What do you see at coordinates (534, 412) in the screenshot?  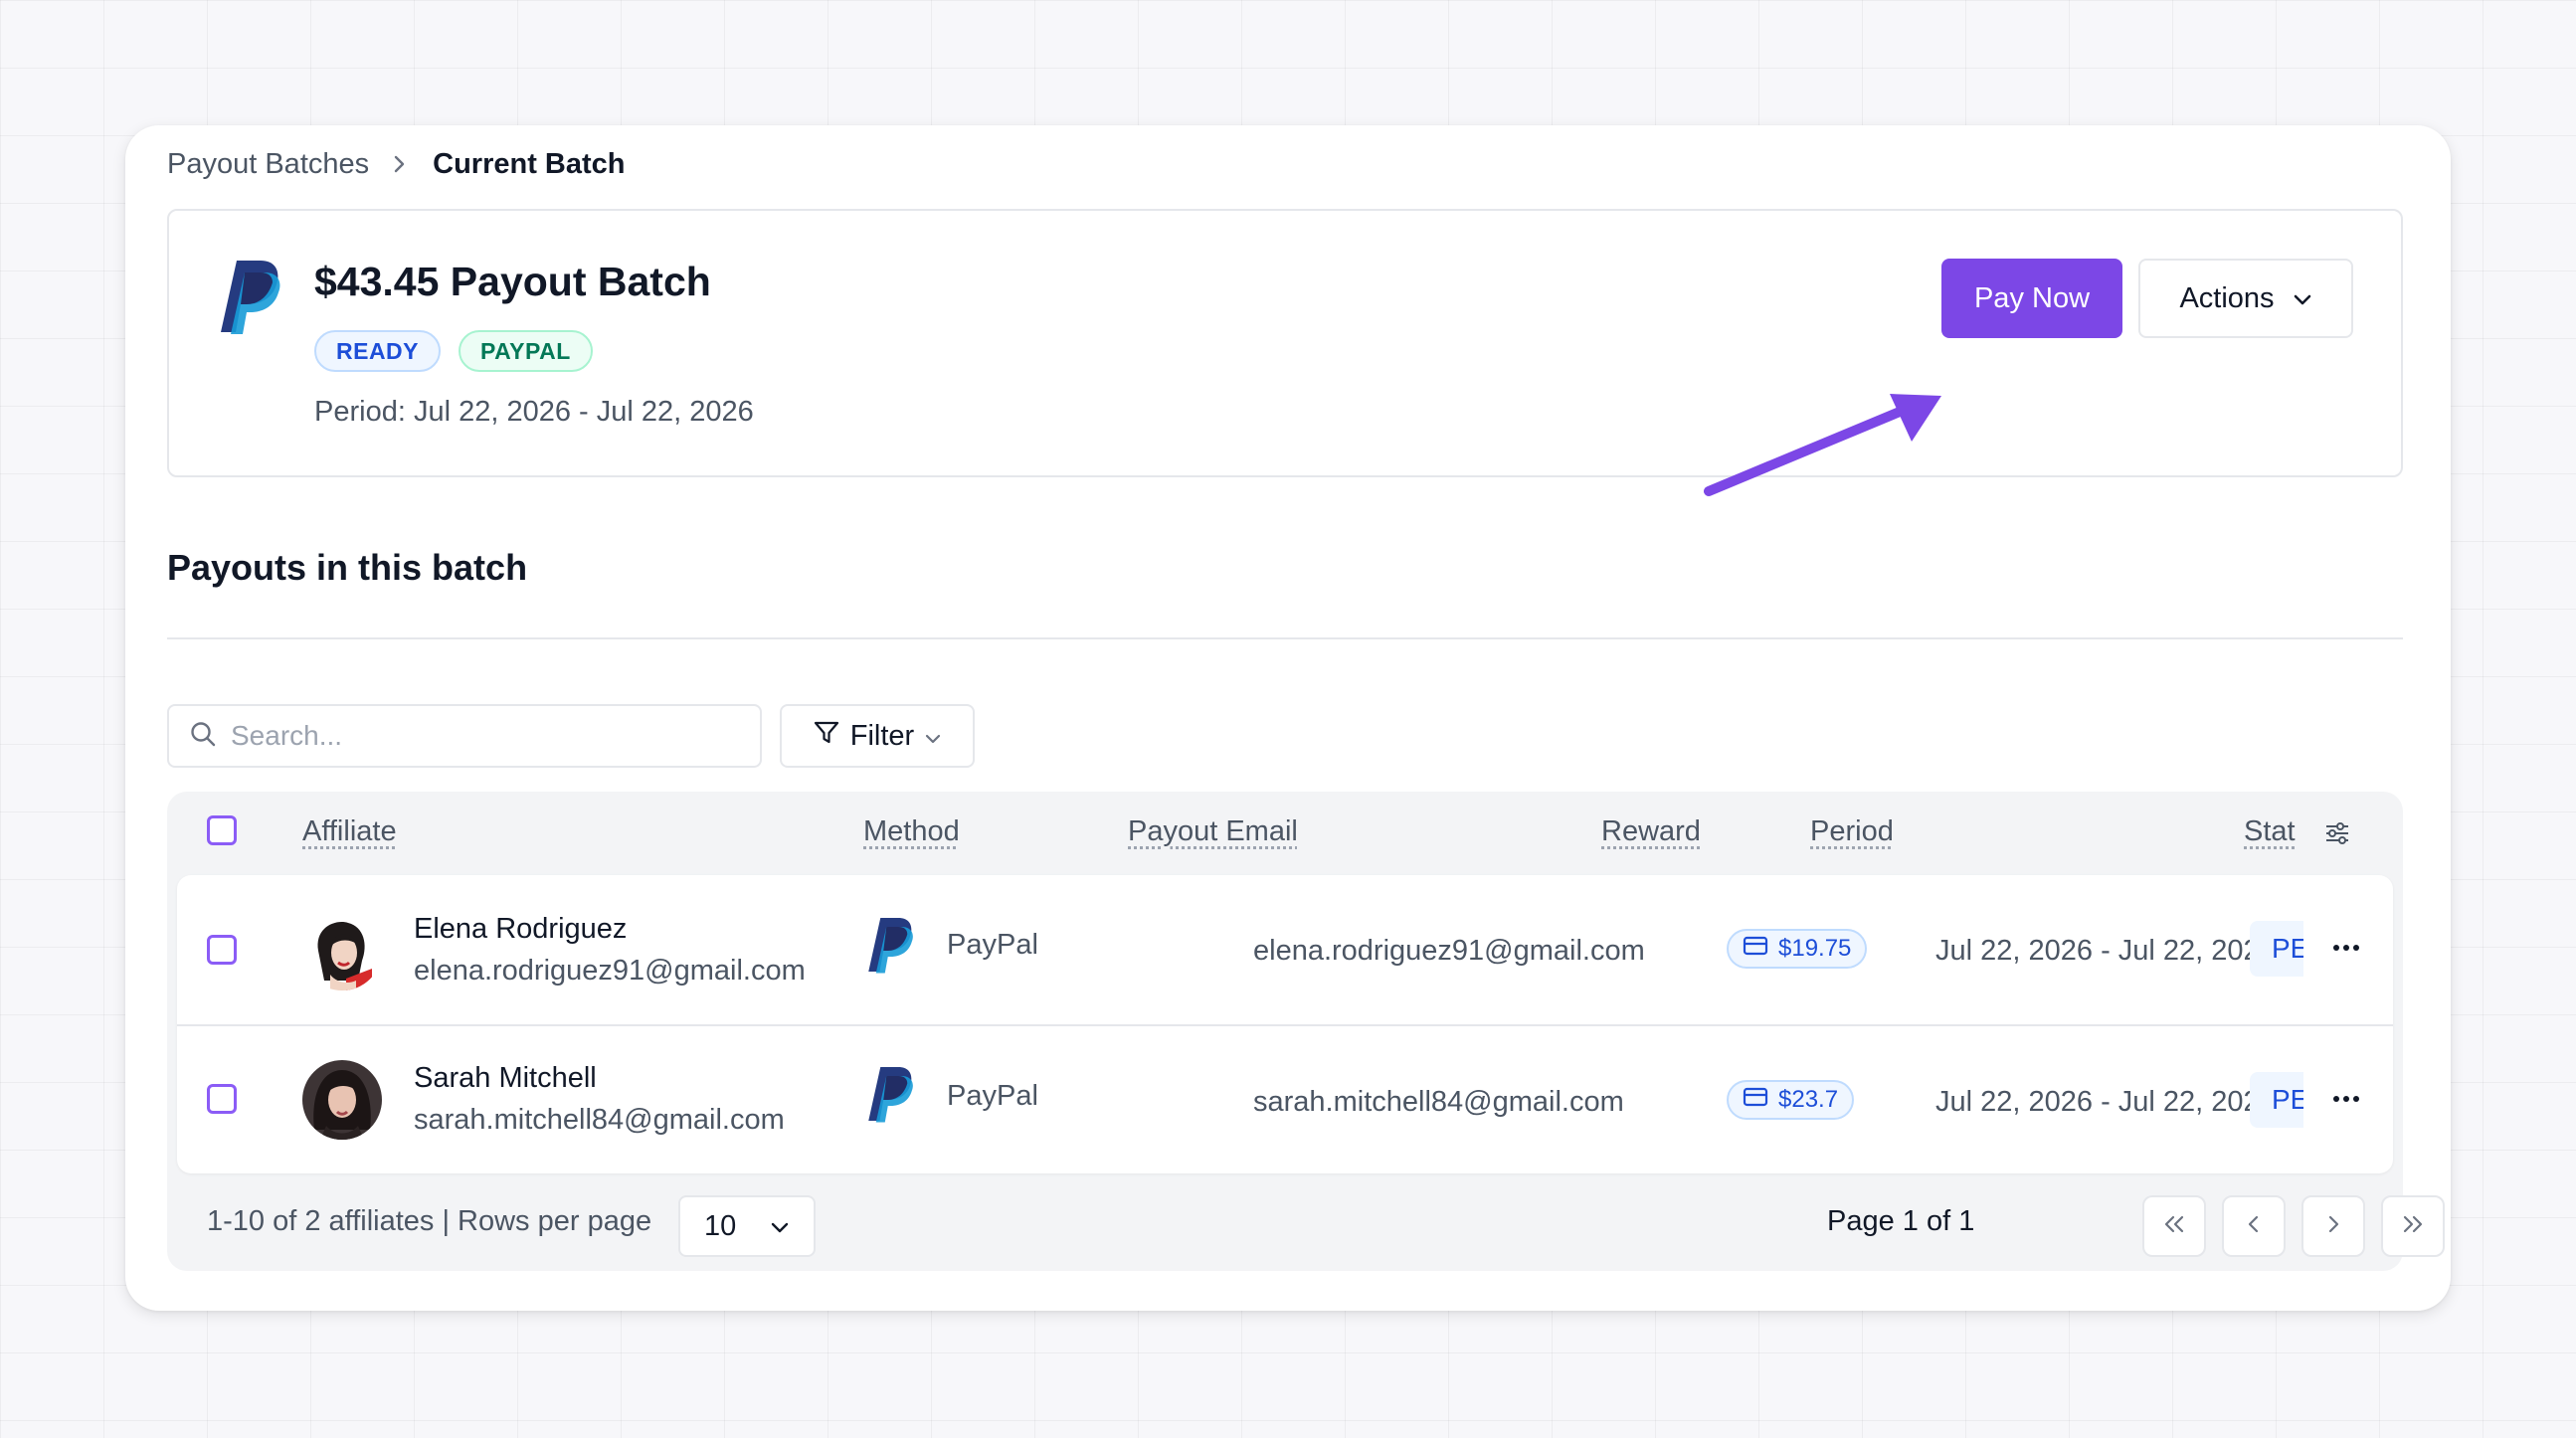 I see `batch-period: Period: Jul 22, 2026 - Jul 22, 2026` at bounding box center [534, 412].